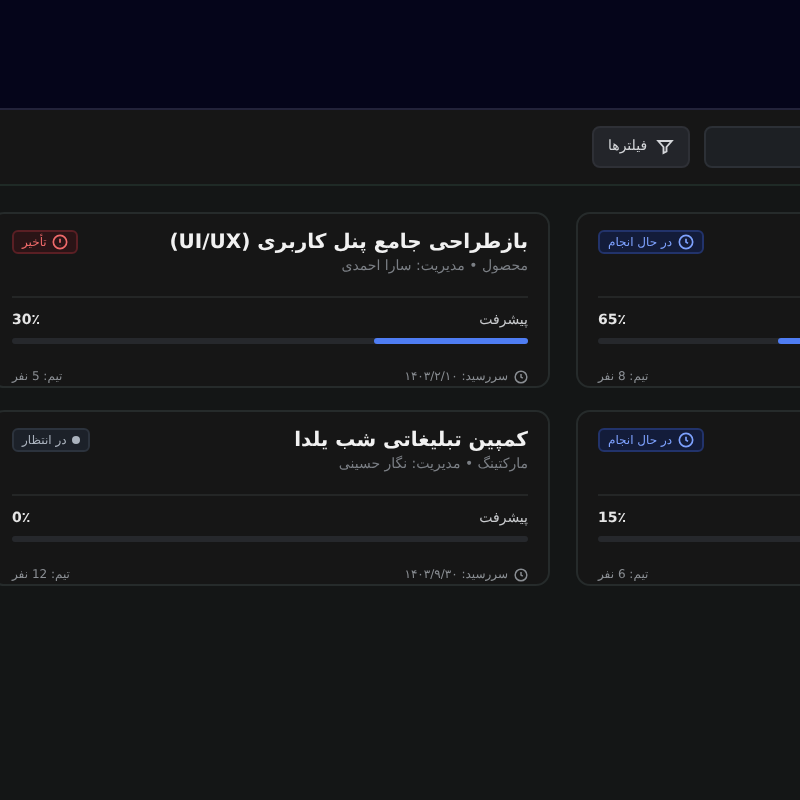 The image size is (800, 800). Describe the element at coordinates (664, 147) in the screenshot. I see `filter-icon` at that location.